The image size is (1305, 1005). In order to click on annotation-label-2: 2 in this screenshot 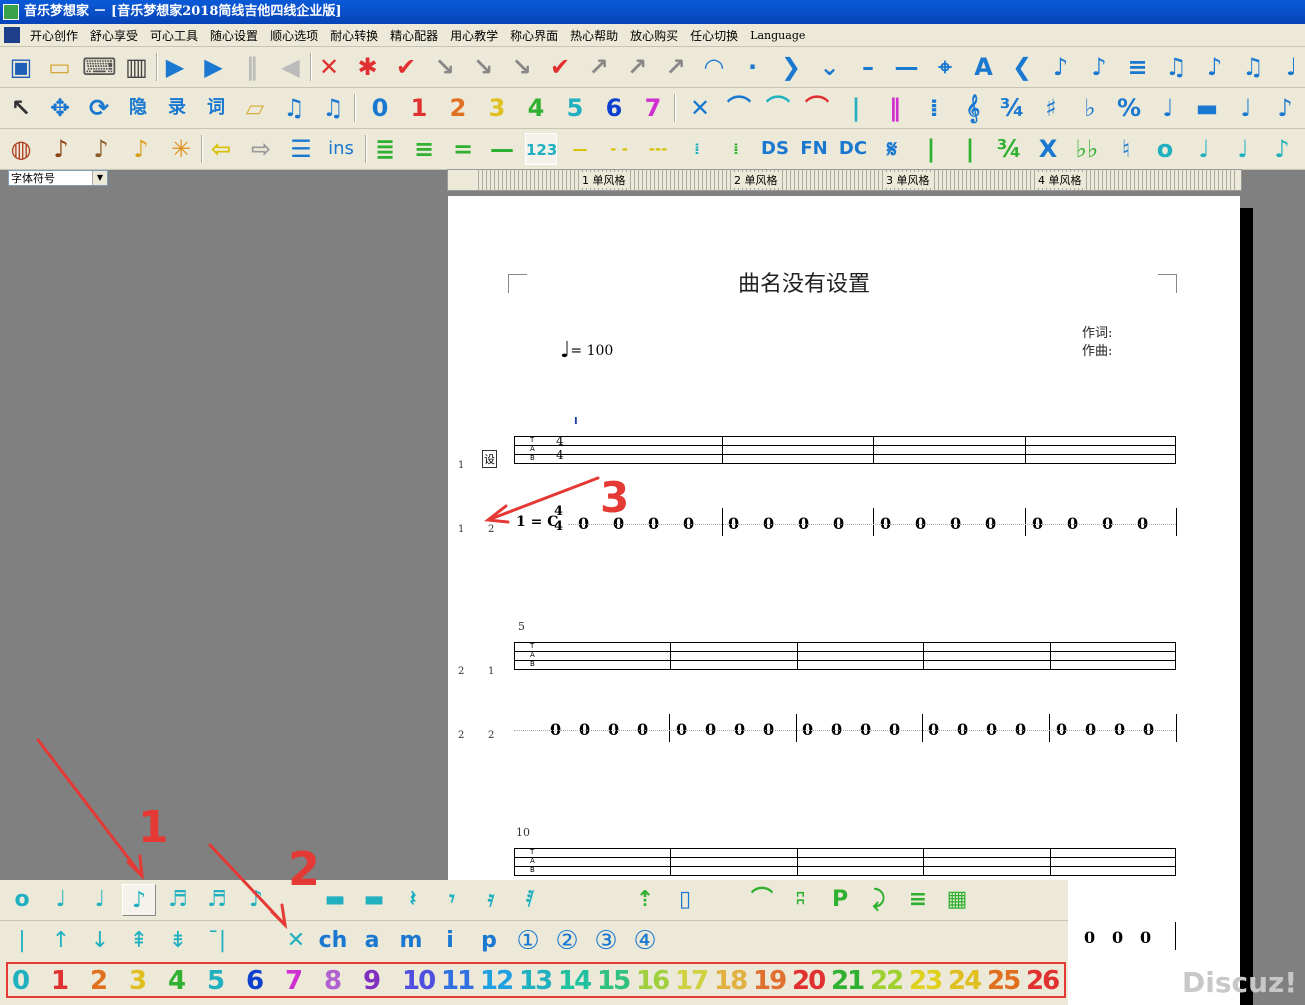, I will do `click(304, 869)`.